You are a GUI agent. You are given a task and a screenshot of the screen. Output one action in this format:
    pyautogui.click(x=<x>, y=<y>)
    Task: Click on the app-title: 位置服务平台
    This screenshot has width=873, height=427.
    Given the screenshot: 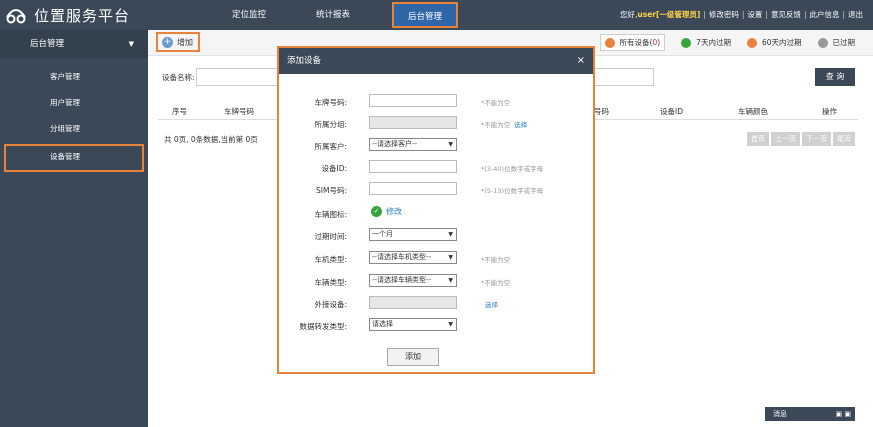 What is the action you would take?
    pyautogui.click(x=82, y=15)
    